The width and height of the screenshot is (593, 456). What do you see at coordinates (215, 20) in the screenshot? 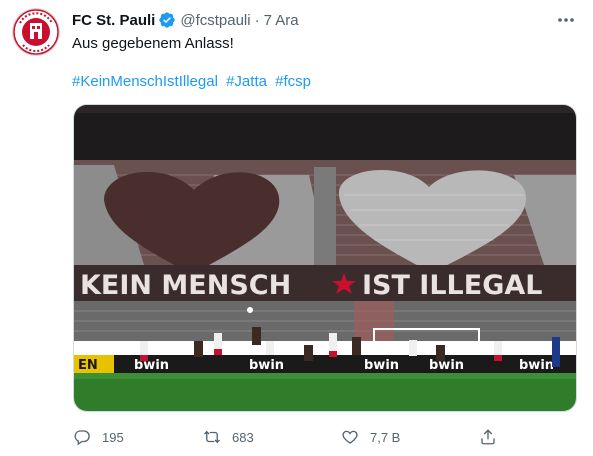
I see `author-handle: @fcstpauli` at bounding box center [215, 20].